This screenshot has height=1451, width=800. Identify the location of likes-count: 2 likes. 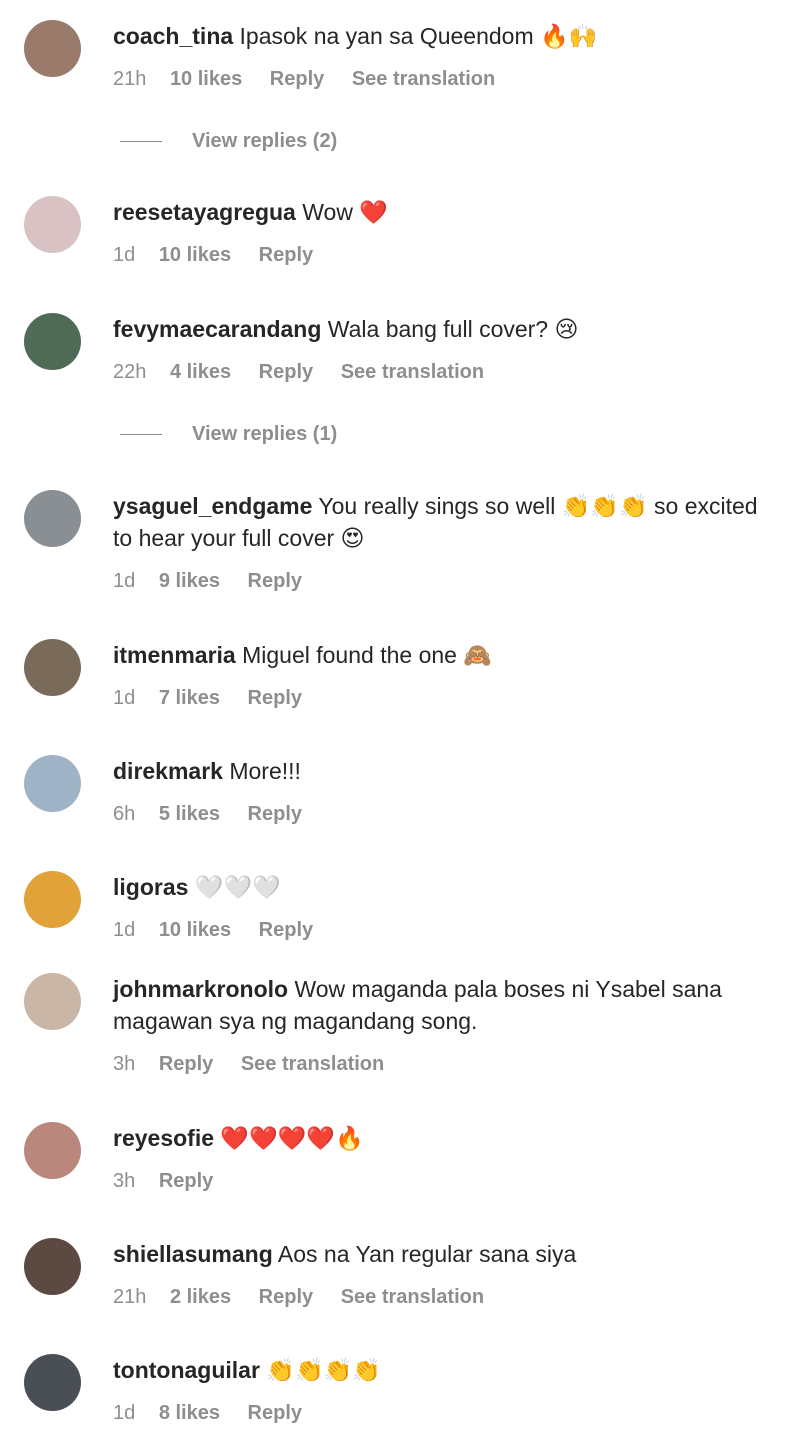
(200, 1297).